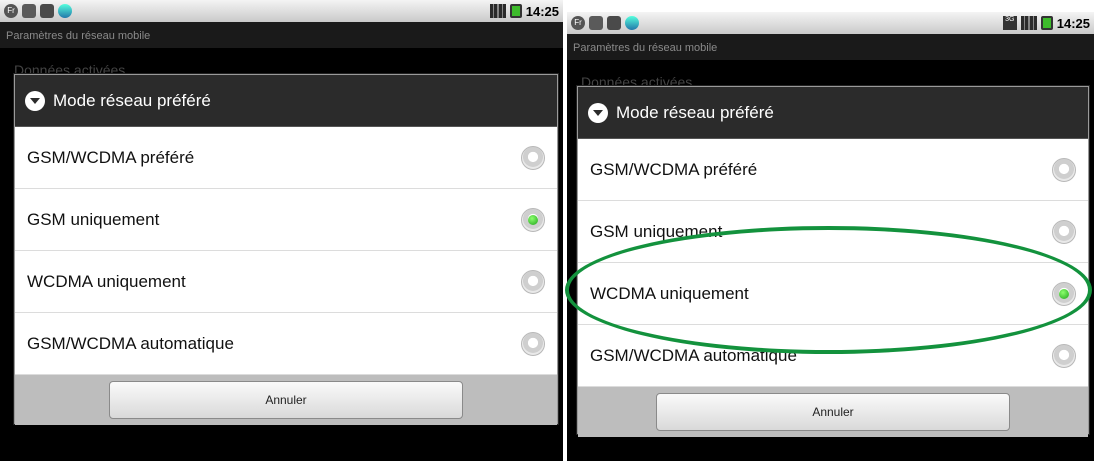 The width and height of the screenshot is (1094, 461). I want to click on status-bar: Fr 14:25, so click(281, 11).